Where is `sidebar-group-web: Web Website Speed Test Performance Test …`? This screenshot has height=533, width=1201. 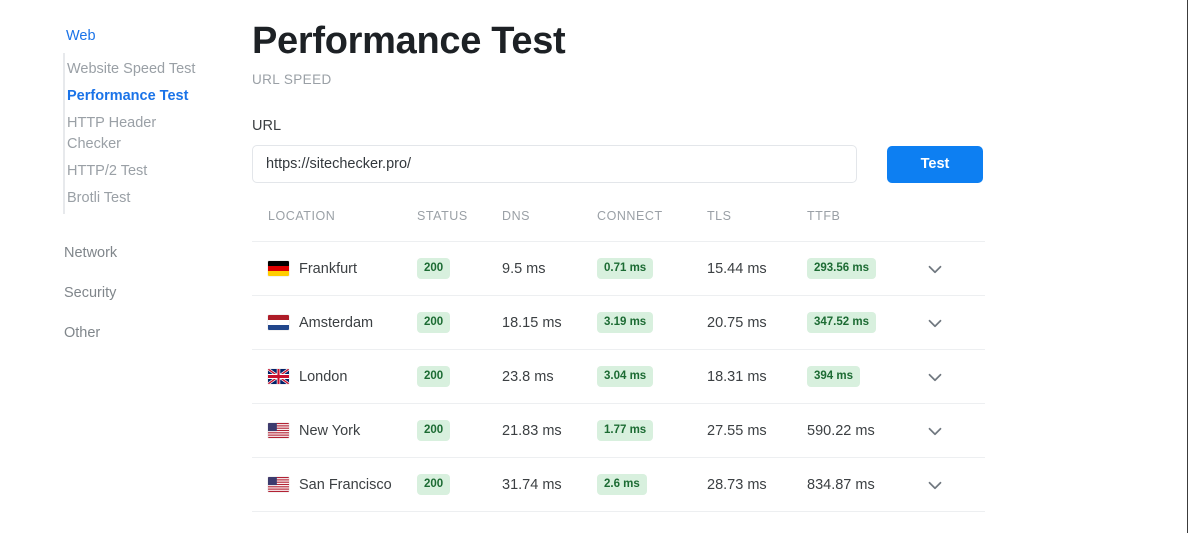 sidebar-group-web: Web Website Speed Test Performance Test … is located at coordinates (120, 120).